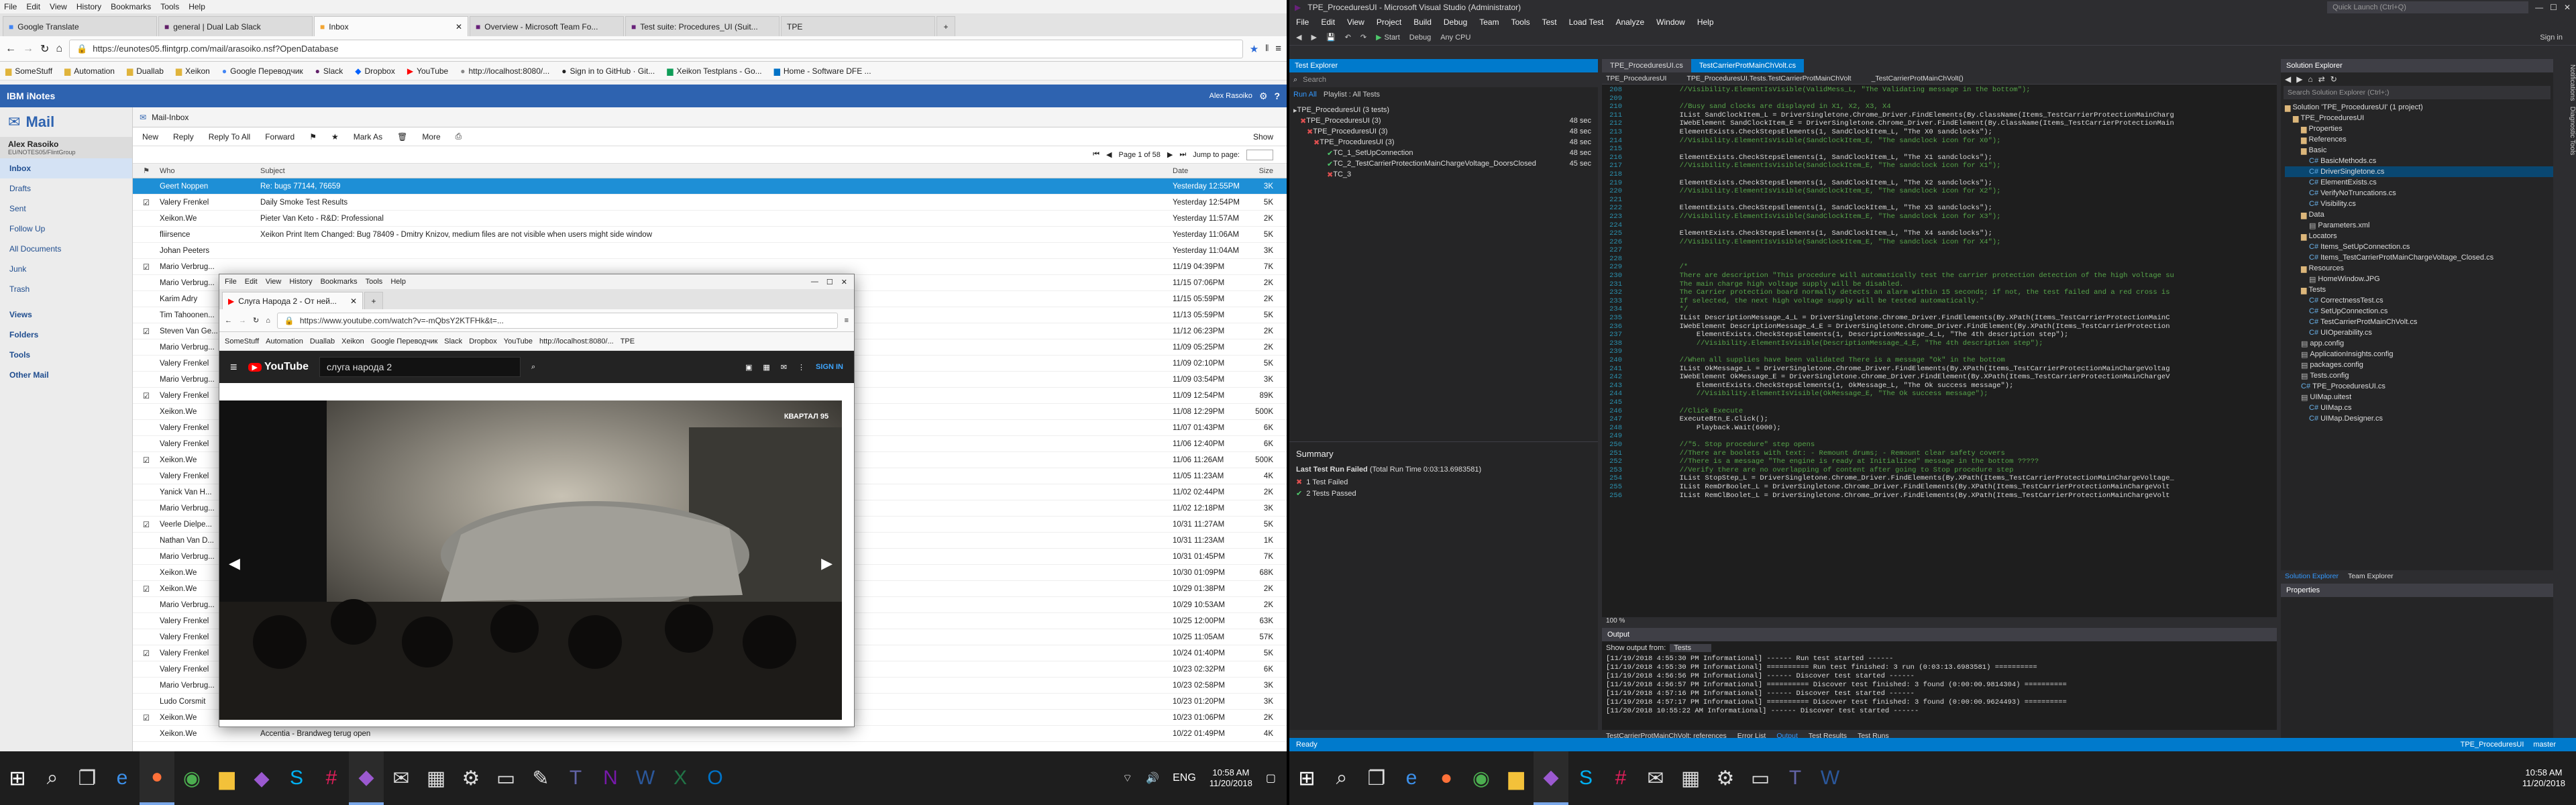 This screenshot has height=805, width=2576. What do you see at coordinates (1109, 154) in the screenshot?
I see `prev-page-icon: ◀` at bounding box center [1109, 154].